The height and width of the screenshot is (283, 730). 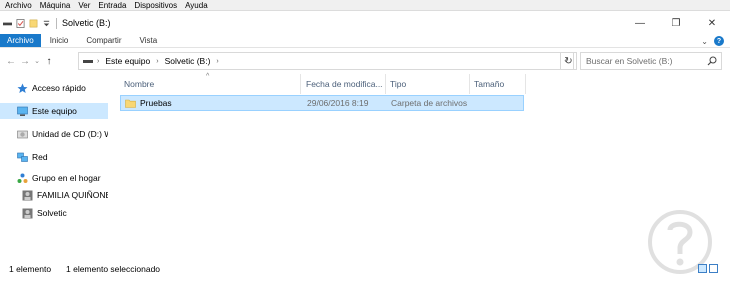 I want to click on file-date: 29/06/2016 8:19, so click(x=338, y=103).